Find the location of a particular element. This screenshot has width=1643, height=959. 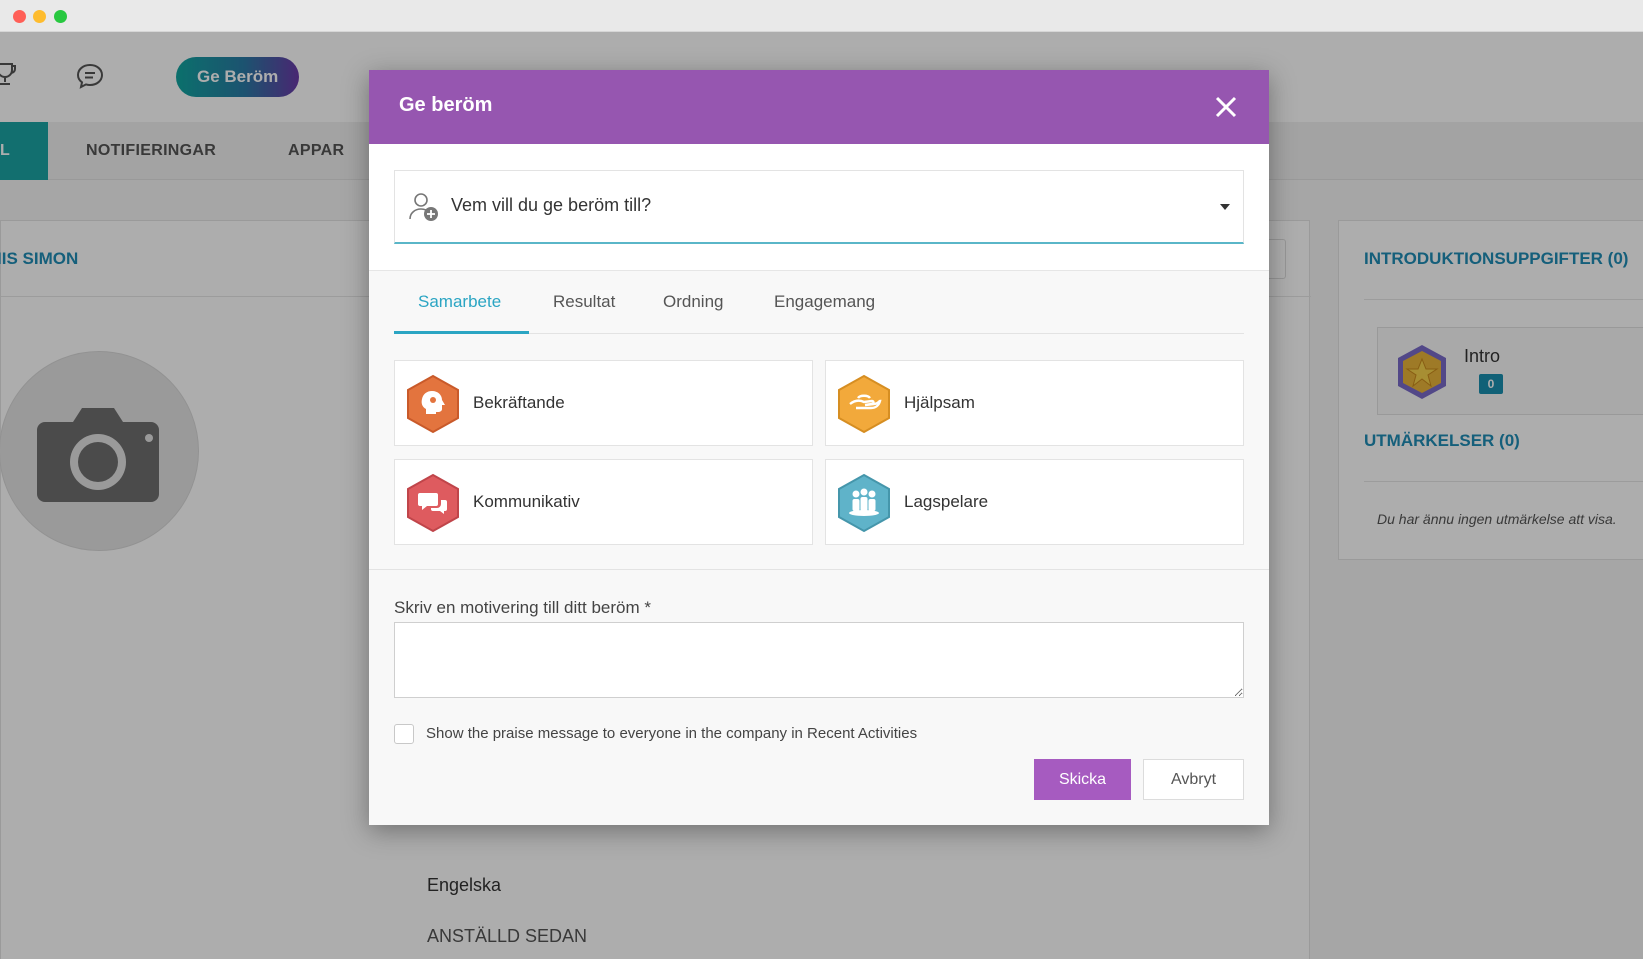

divider is located at coordinates (819, 569).